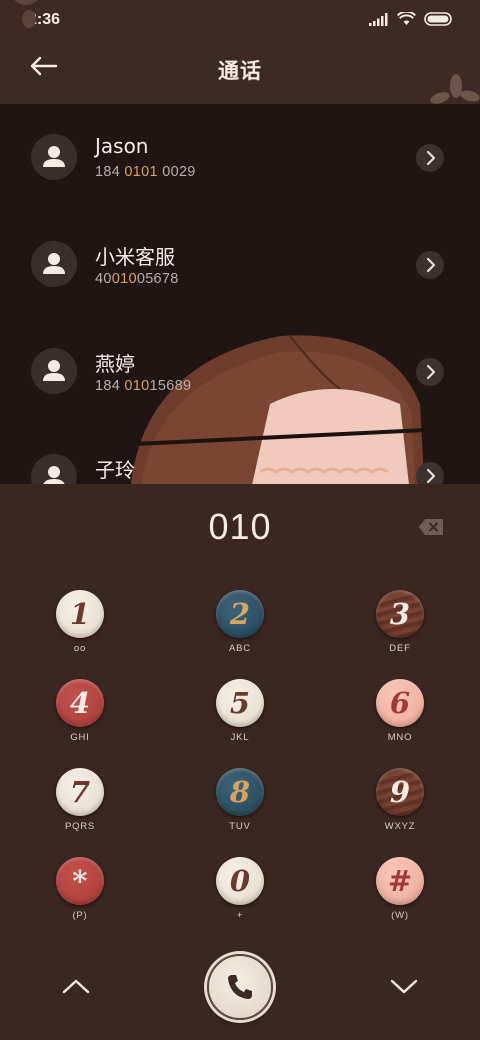  Describe the element at coordinates (80, 648) in the screenshot. I see `key-letters: oo` at that location.